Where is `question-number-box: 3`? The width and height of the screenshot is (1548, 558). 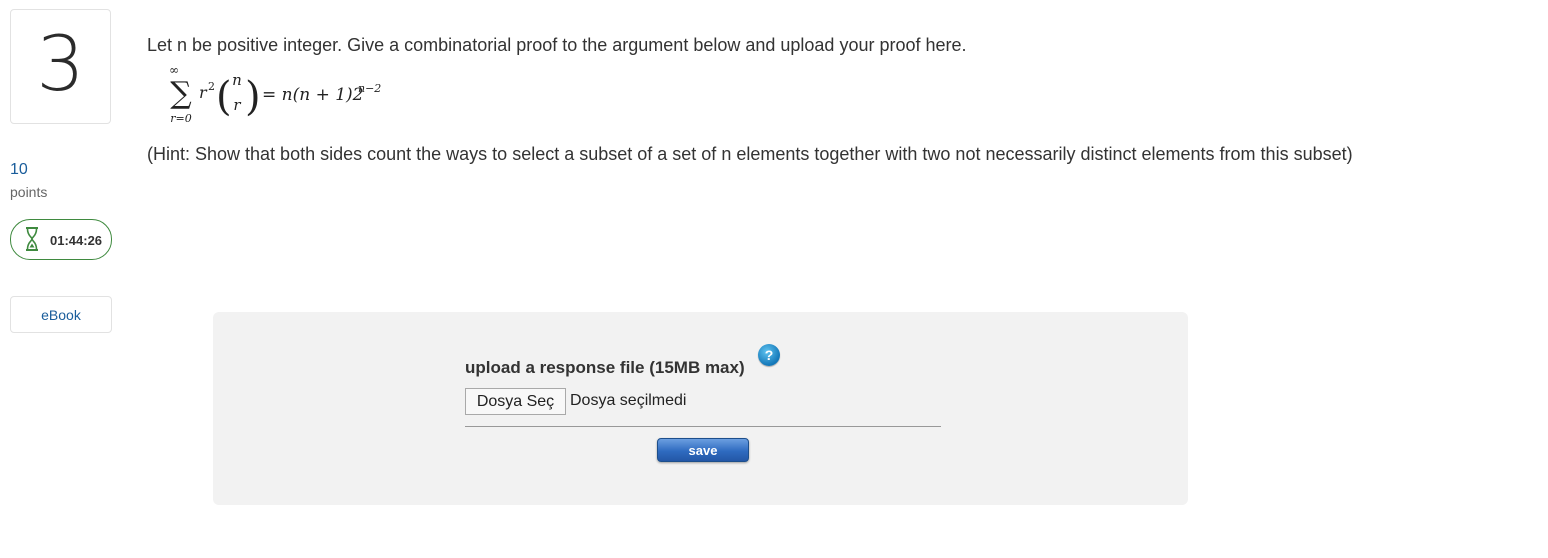
question-number-box: 3 is located at coordinates (60, 66).